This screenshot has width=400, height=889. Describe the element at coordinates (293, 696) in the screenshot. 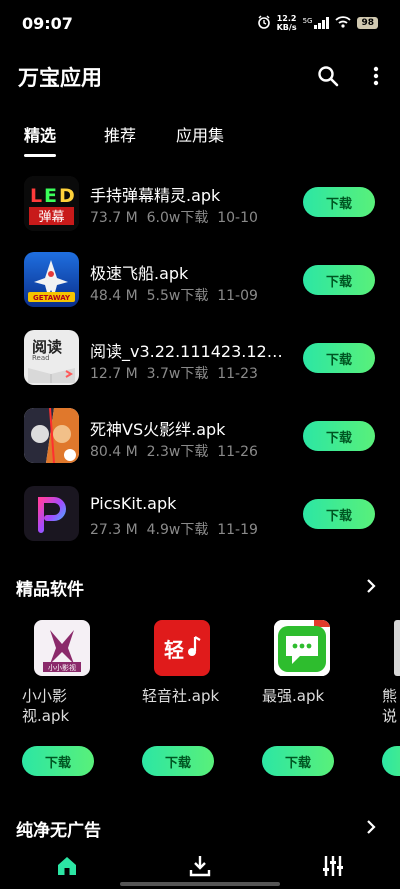

I see `card-name: 最强.apk` at that location.